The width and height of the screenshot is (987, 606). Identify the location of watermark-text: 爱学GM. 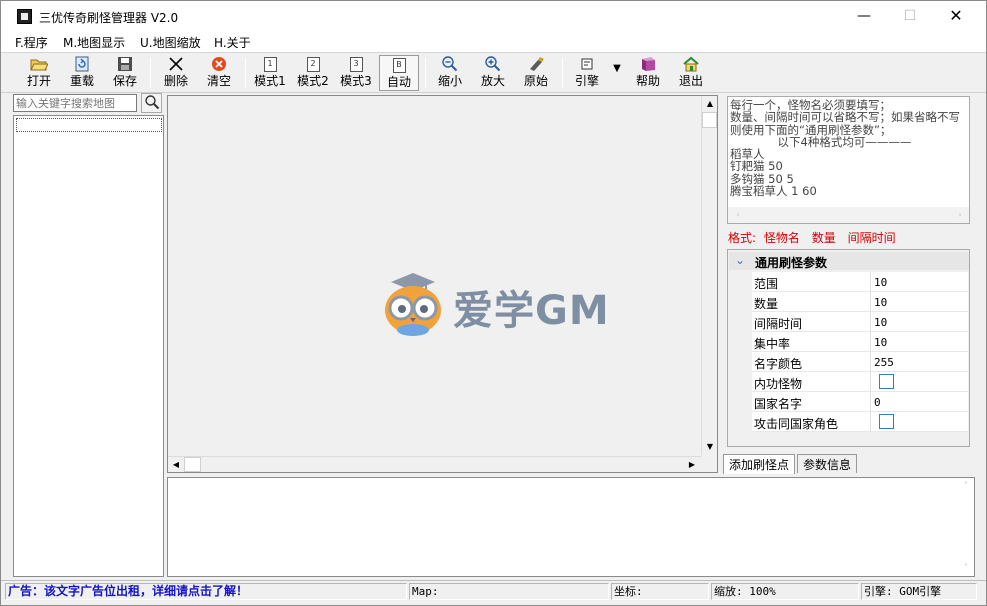
(531, 311).